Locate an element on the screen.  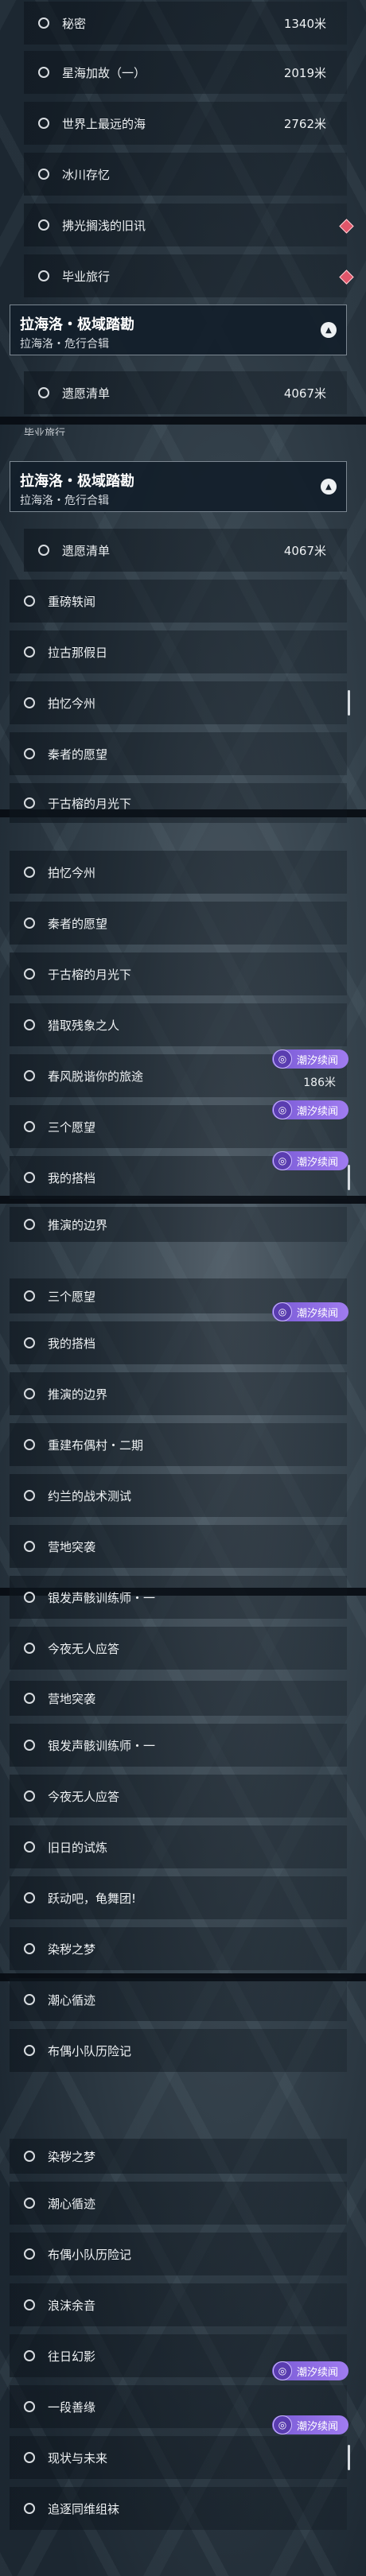
quest-item: 世界上最远的海 2762米 is located at coordinates (185, 124).